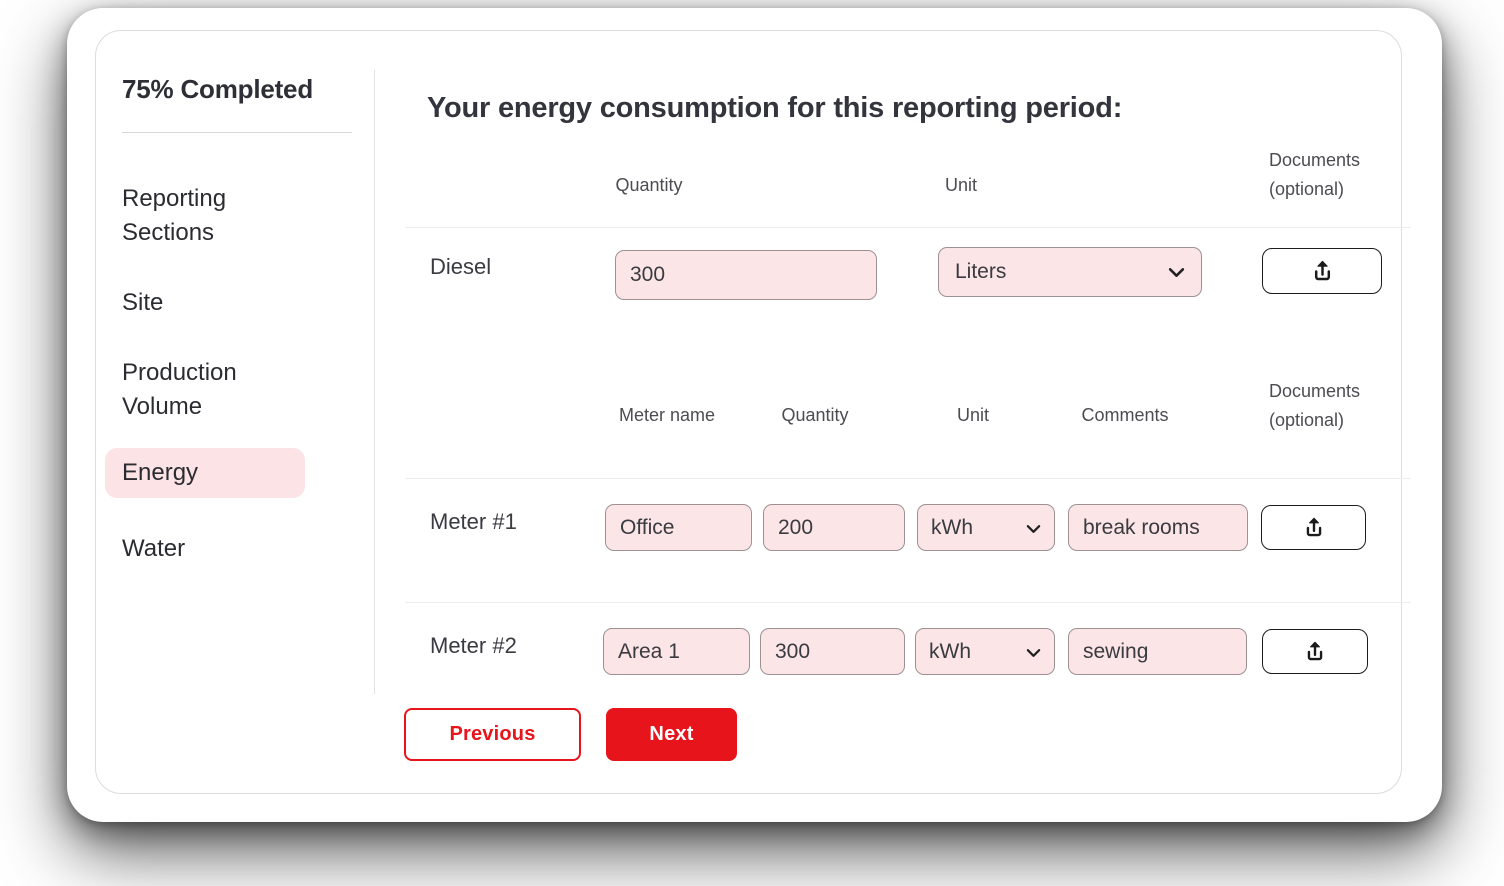 The width and height of the screenshot is (1504, 886). I want to click on meter1-upload-button, so click(1313, 527).